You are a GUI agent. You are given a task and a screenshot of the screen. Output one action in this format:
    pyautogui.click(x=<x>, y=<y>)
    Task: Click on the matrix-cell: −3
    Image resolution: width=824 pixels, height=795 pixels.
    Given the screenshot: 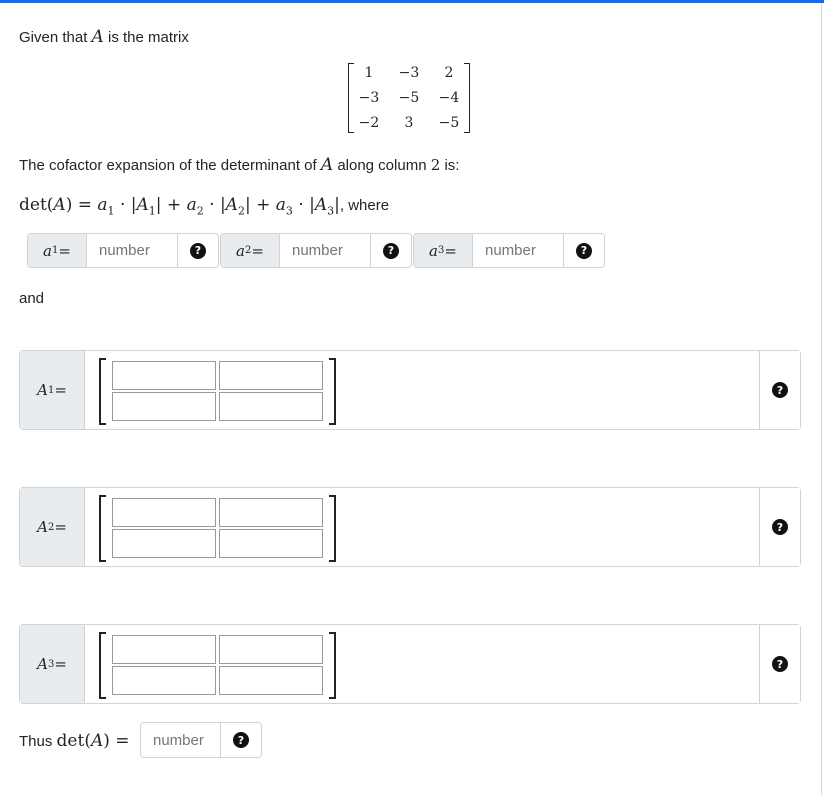 What is the action you would take?
    pyautogui.click(x=369, y=98)
    